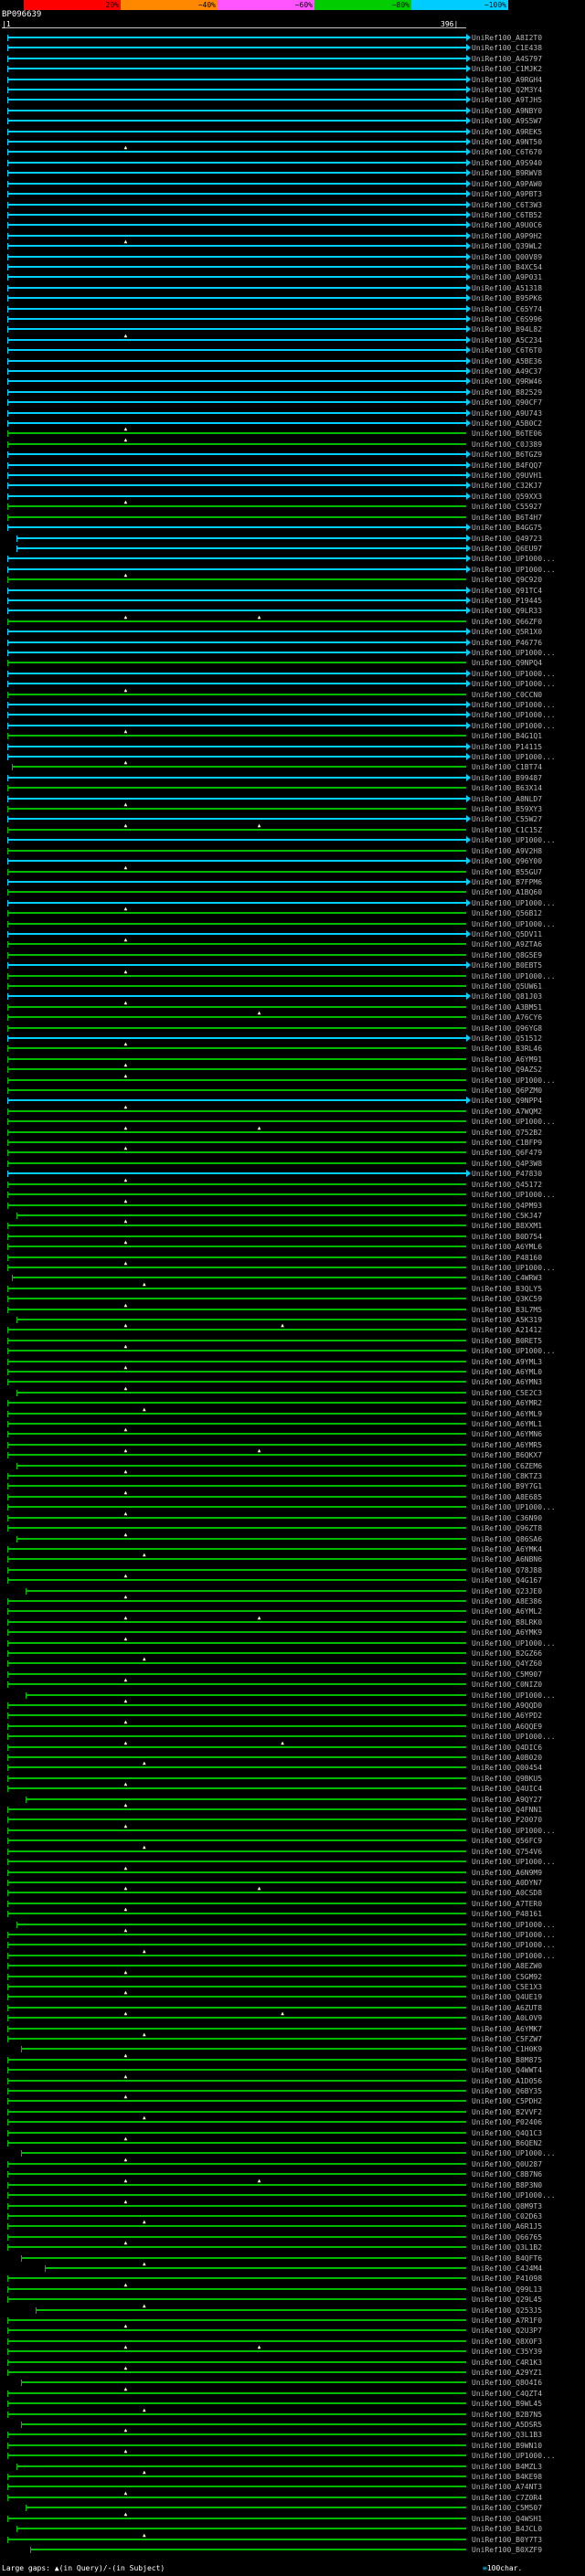  What do you see at coordinates (507, 1570) in the screenshot?
I see `subject-label: UniRef100_Q78J88` at bounding box center [507, 1570].